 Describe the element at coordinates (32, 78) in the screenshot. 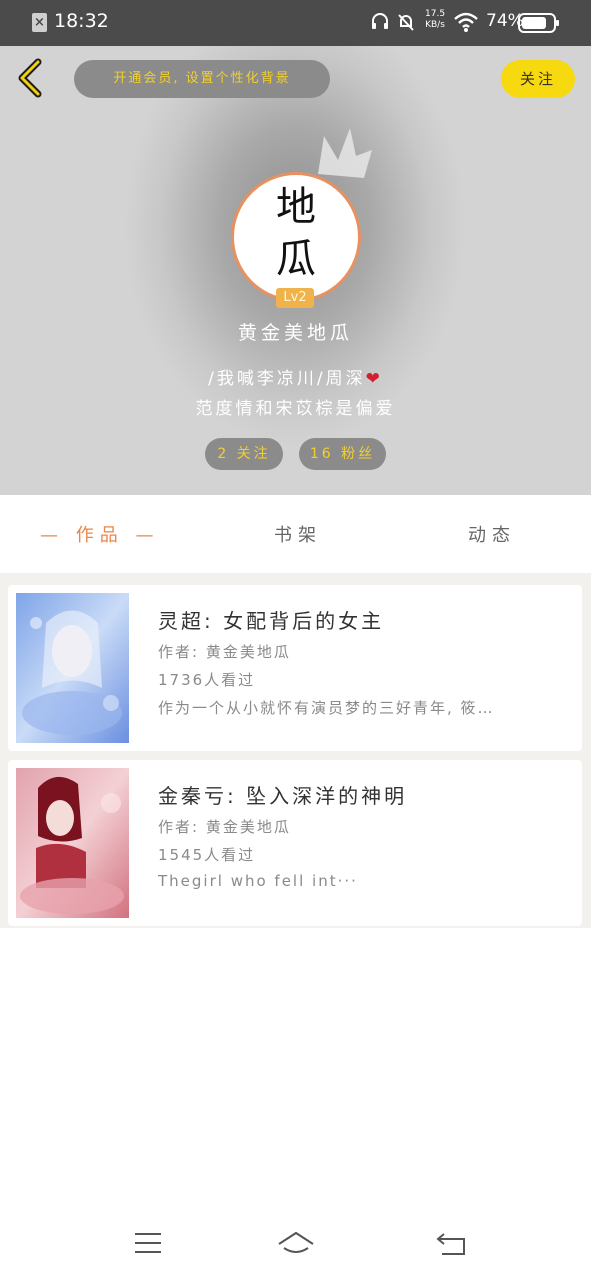

I see `back-chevron-icon` at that location.